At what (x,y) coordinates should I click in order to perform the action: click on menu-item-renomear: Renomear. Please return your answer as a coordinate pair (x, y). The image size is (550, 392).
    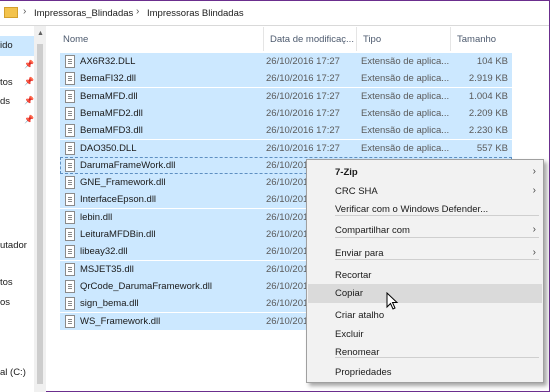
    Looking at the image, I should click on (425, 352).